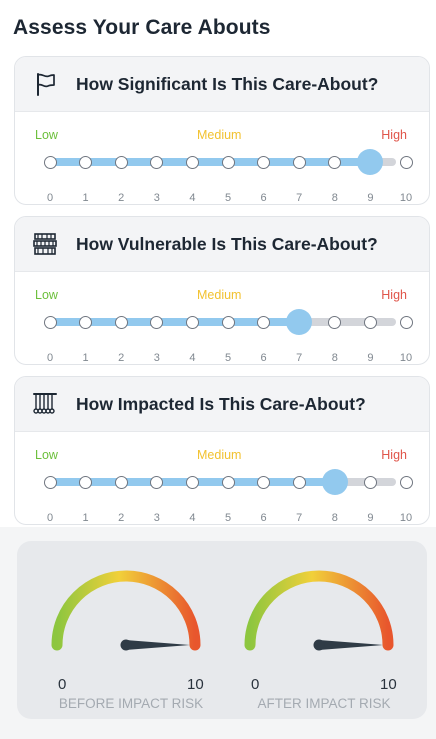 The width and height of the screenshot is (436, 739). I want to click on vulnerability-slider: 0 1 2 3 4 5 6 7 8 9 10, so click(222, 335).